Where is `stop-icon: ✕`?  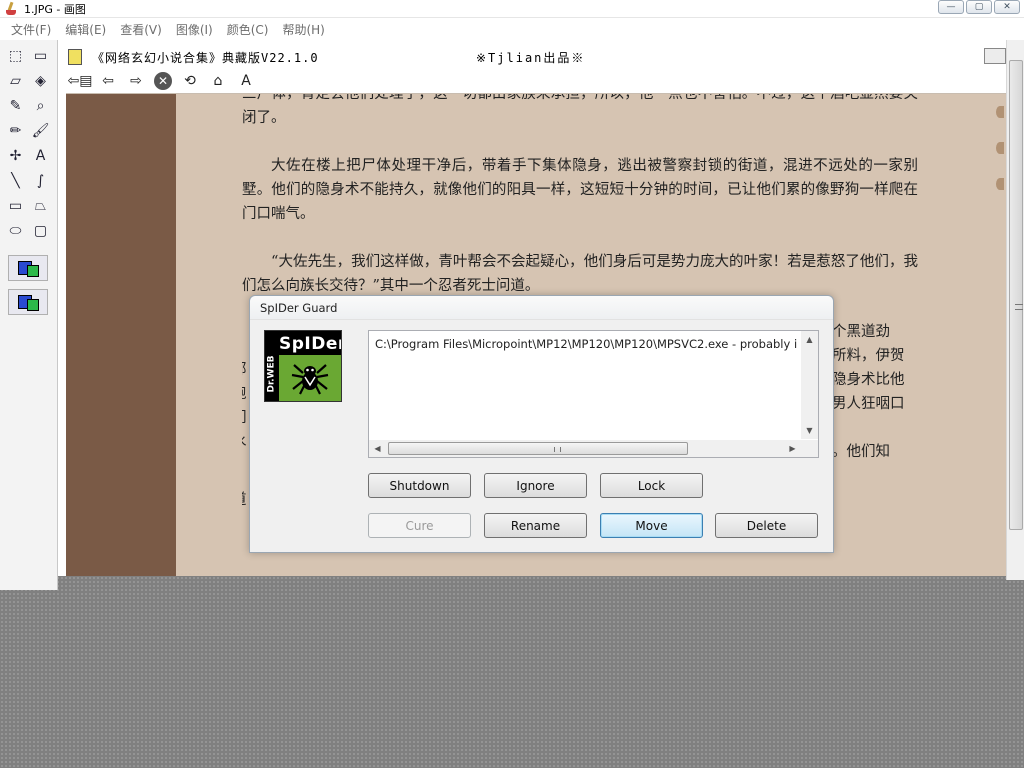
stop-icon: ✕ is located at coordinates (163, 80).